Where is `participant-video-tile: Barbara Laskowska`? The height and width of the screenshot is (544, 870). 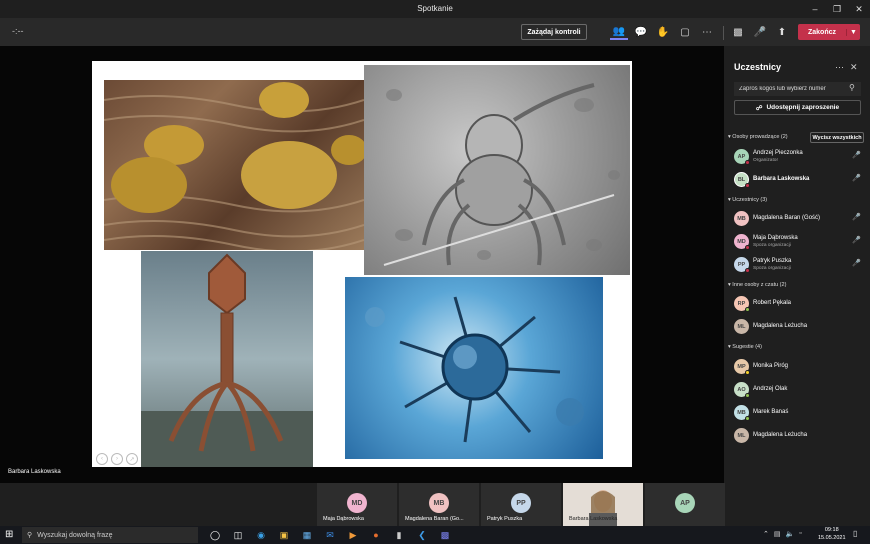
participant-video-tile: Barbara Laskowska is located at coordinates (603, 504).